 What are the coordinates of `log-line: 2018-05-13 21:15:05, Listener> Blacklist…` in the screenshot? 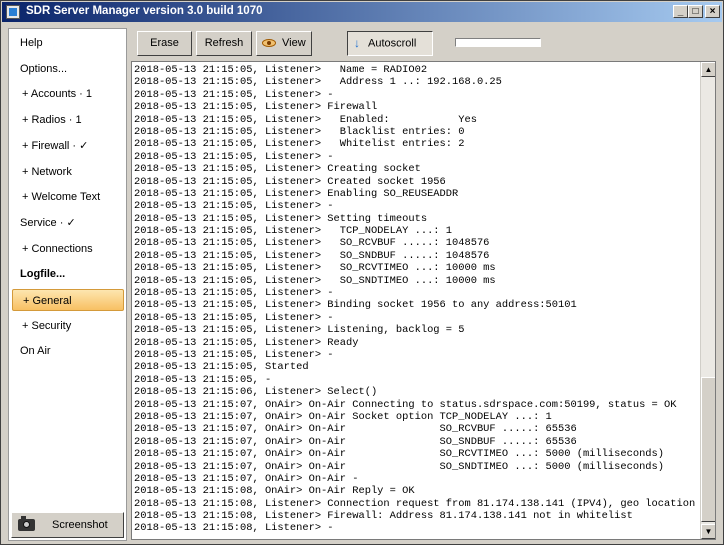 It's located at (299, 131).